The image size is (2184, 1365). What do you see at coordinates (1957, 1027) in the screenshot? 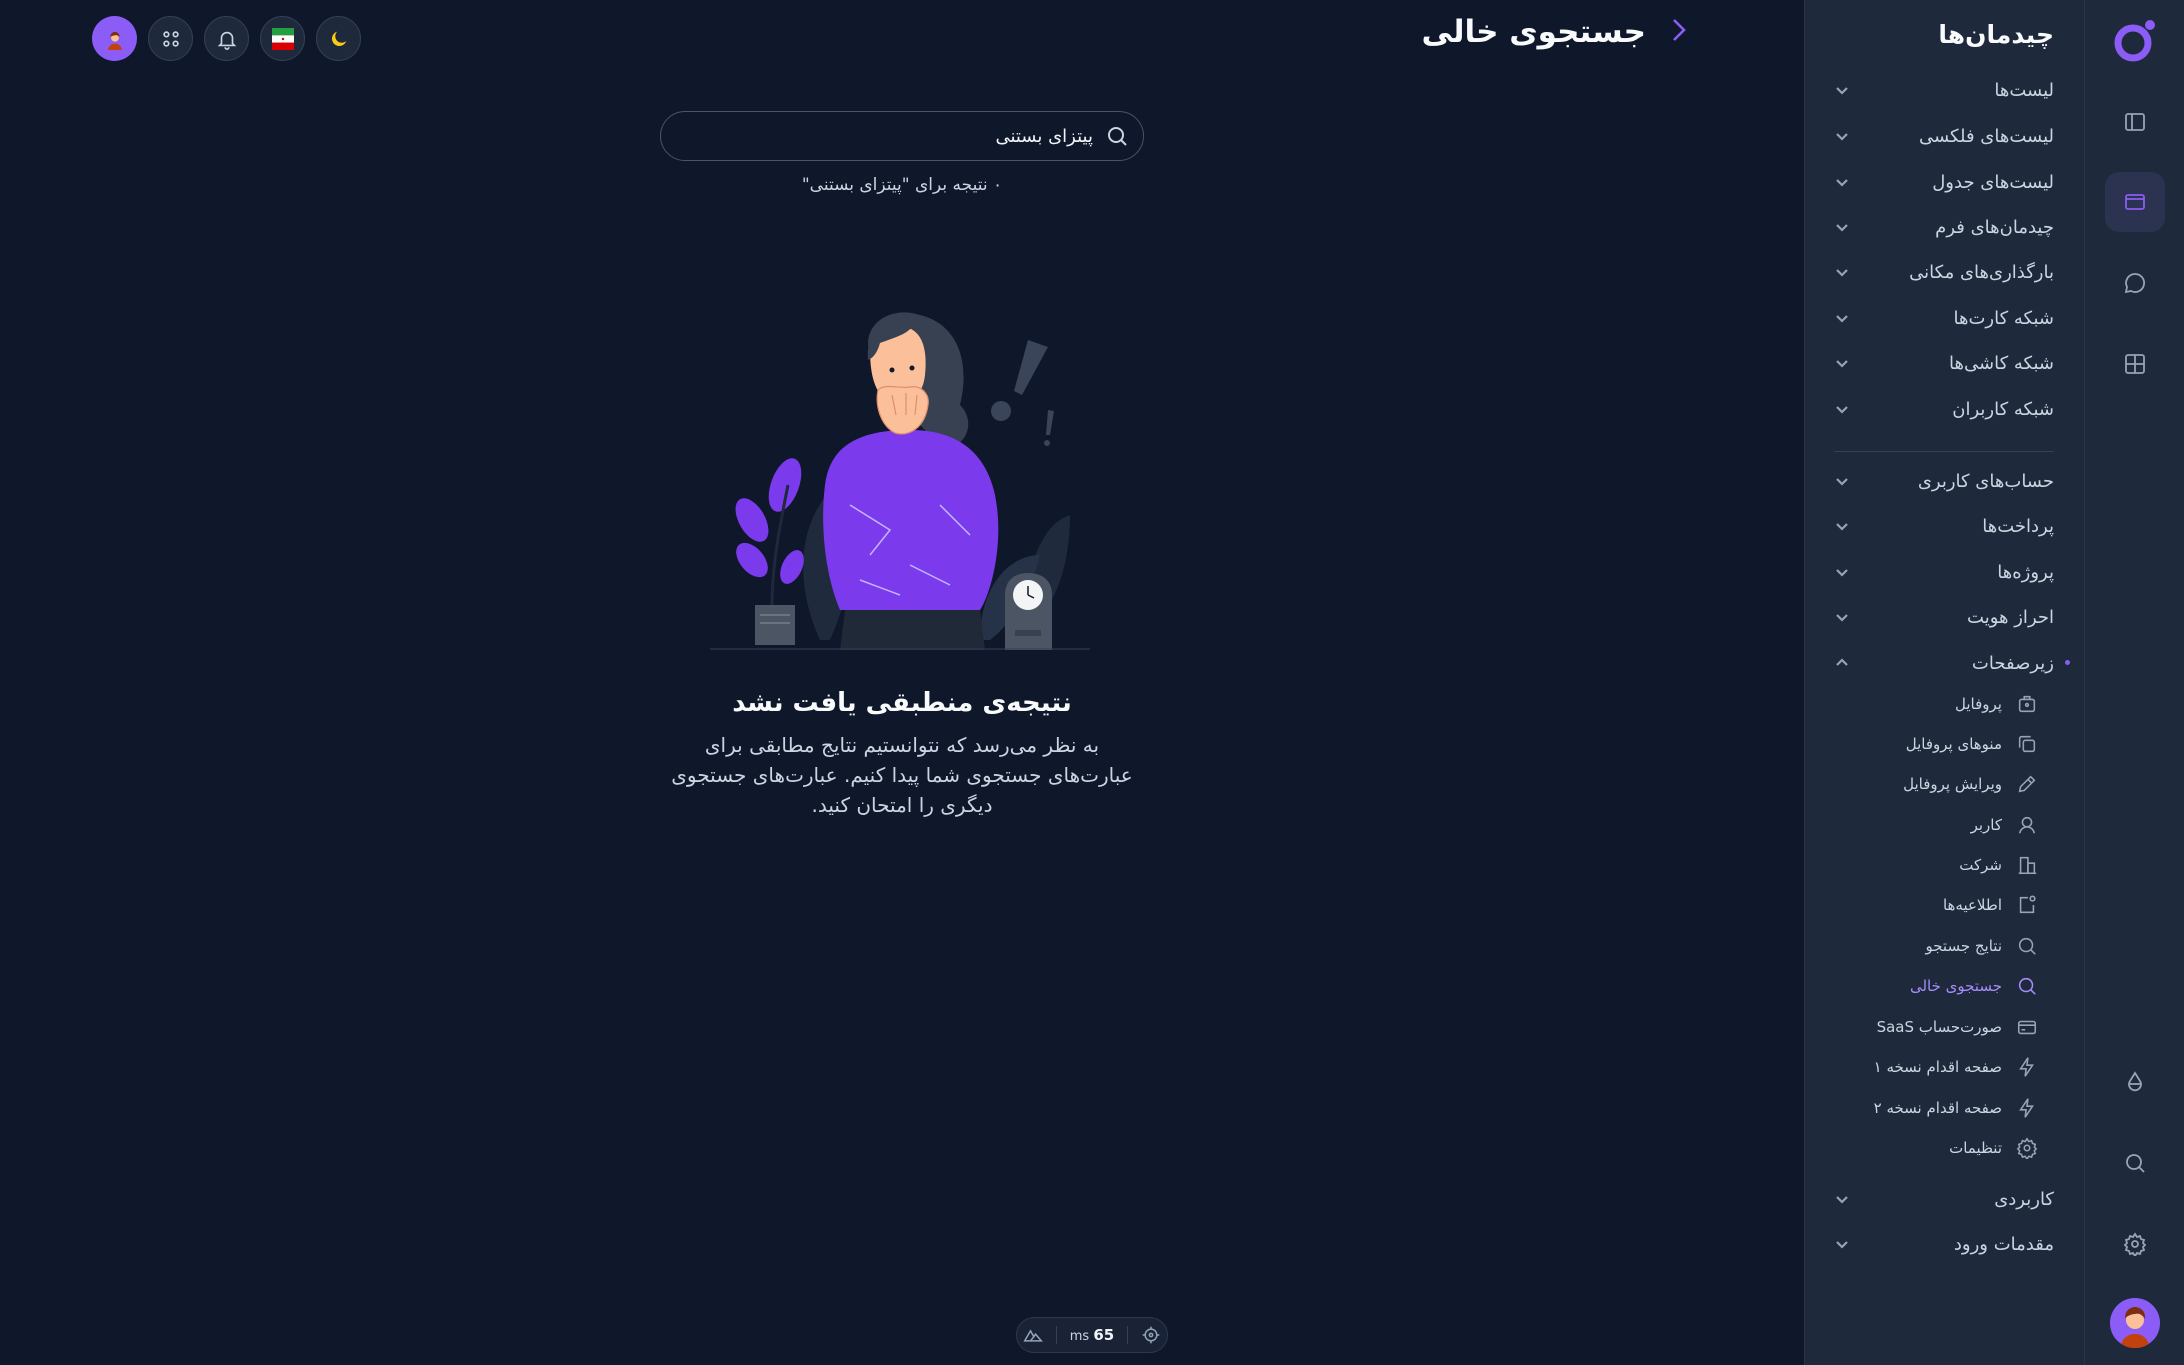
I see `subitem-saas-billing: صورت‌حساب SaaS` at bounding box center [1957, 1027].